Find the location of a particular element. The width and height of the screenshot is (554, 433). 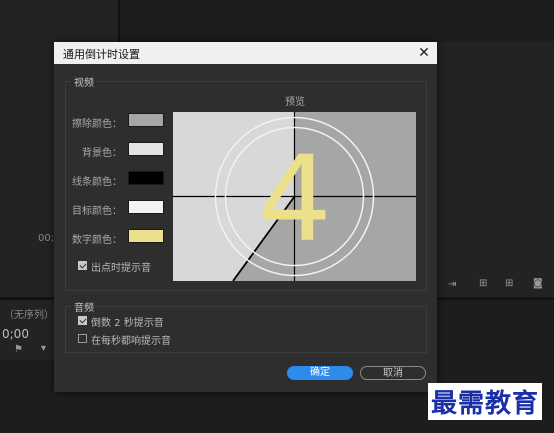

watermark-logo: 最需教育 is located at coordinates (485, 401).